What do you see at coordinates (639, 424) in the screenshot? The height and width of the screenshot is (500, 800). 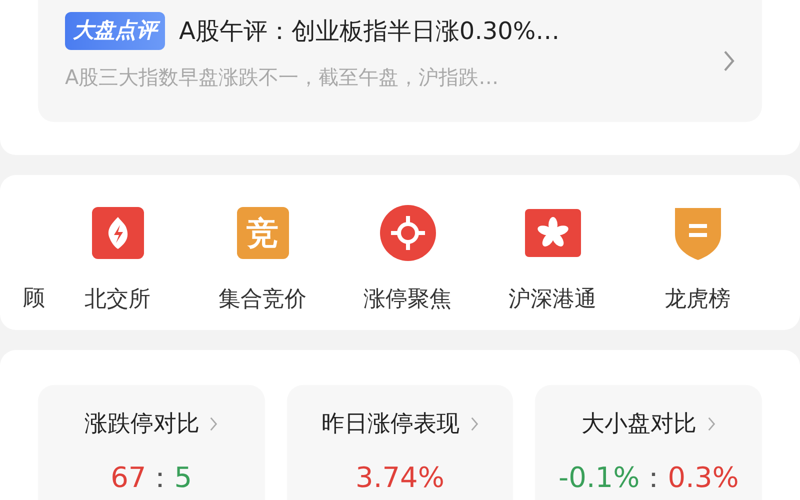 I see `stat-title: 大小盘对比` at bounding box center [639, 424].